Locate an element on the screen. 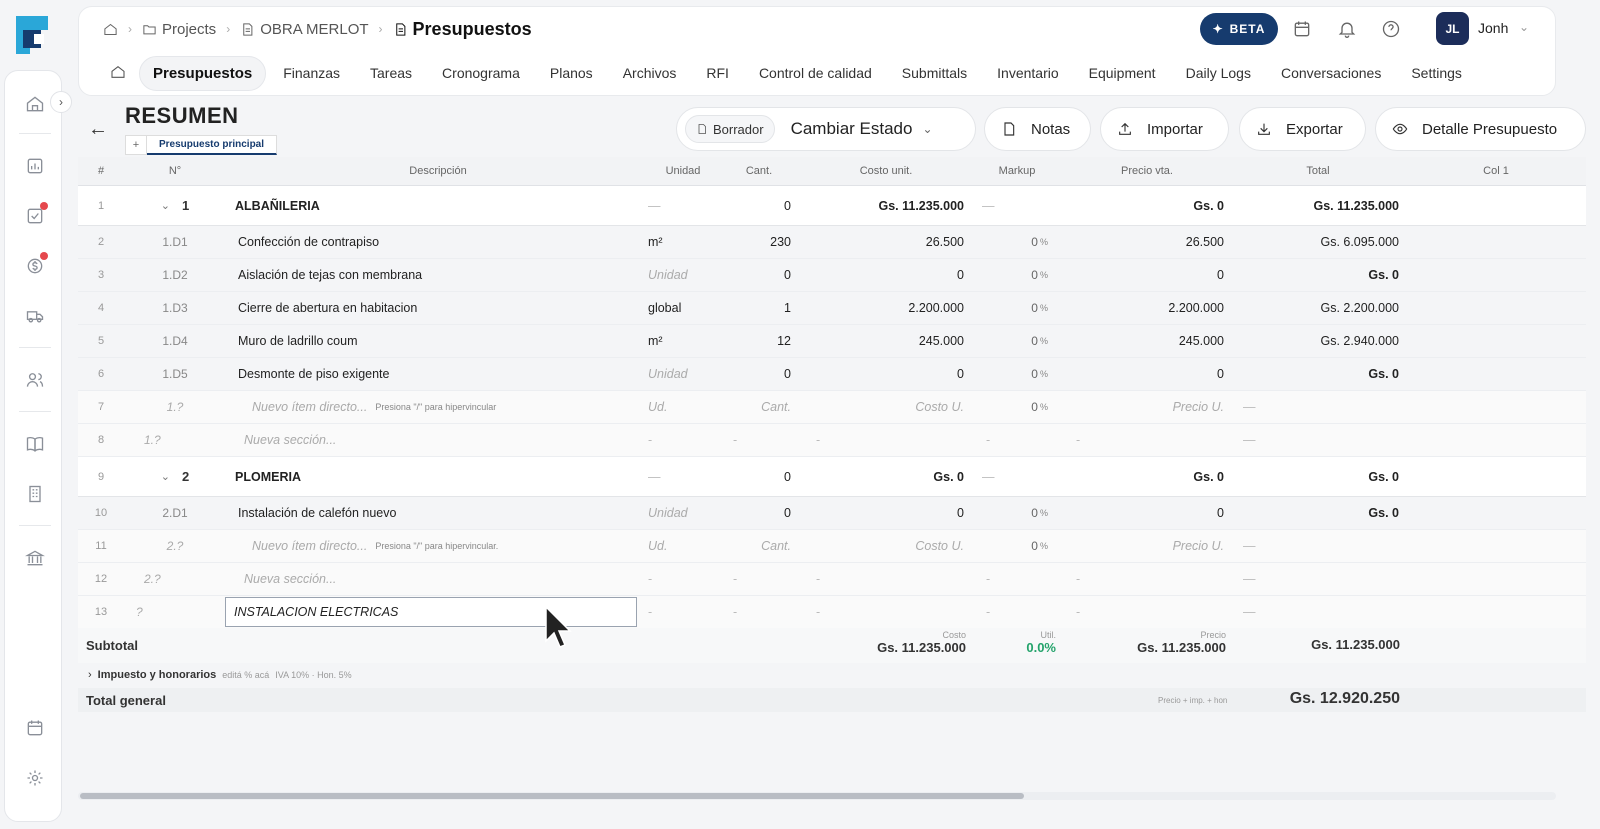  importar-button: Importar is located at coordinates (1164, 129).